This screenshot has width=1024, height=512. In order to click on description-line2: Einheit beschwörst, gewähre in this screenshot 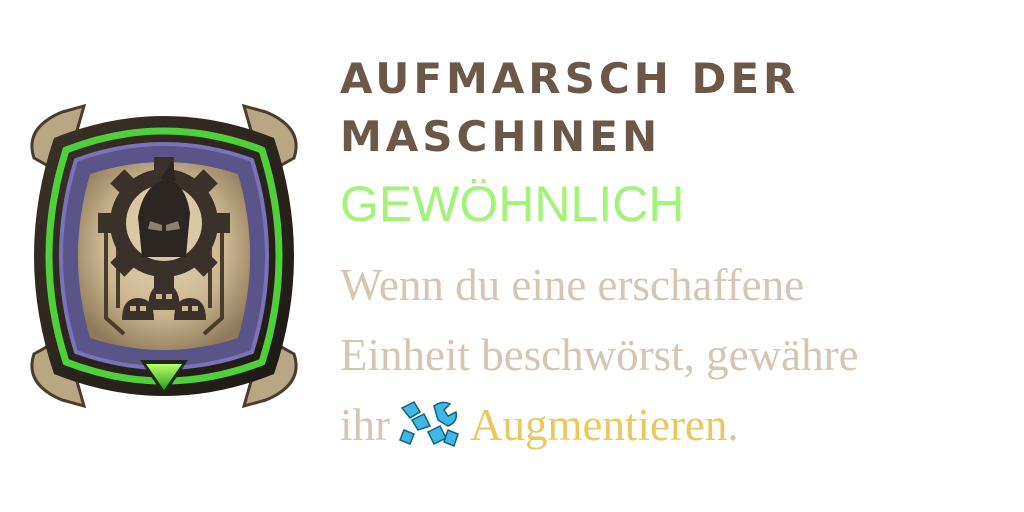, I will do `click(599, 355)`.